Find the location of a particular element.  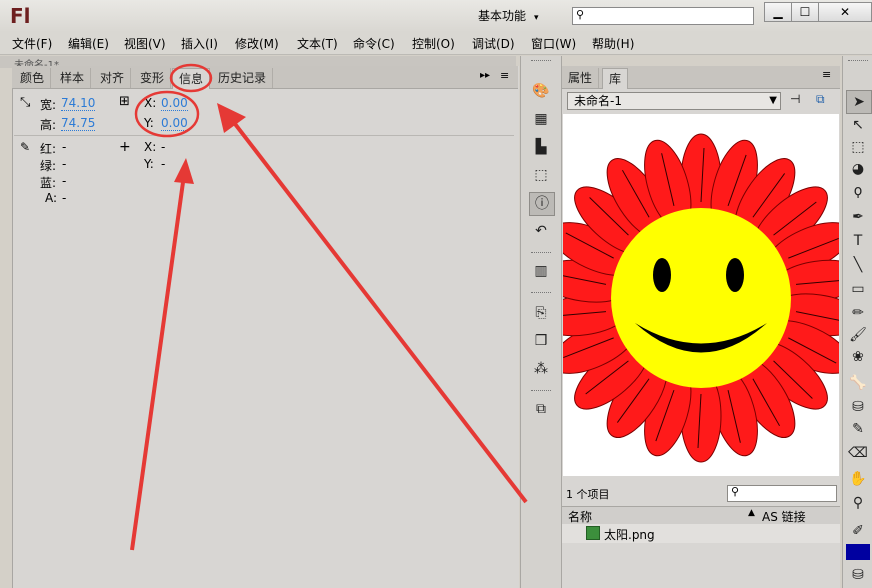

registration-grid-icon: ⊞ is located at coordinates (124, 101).